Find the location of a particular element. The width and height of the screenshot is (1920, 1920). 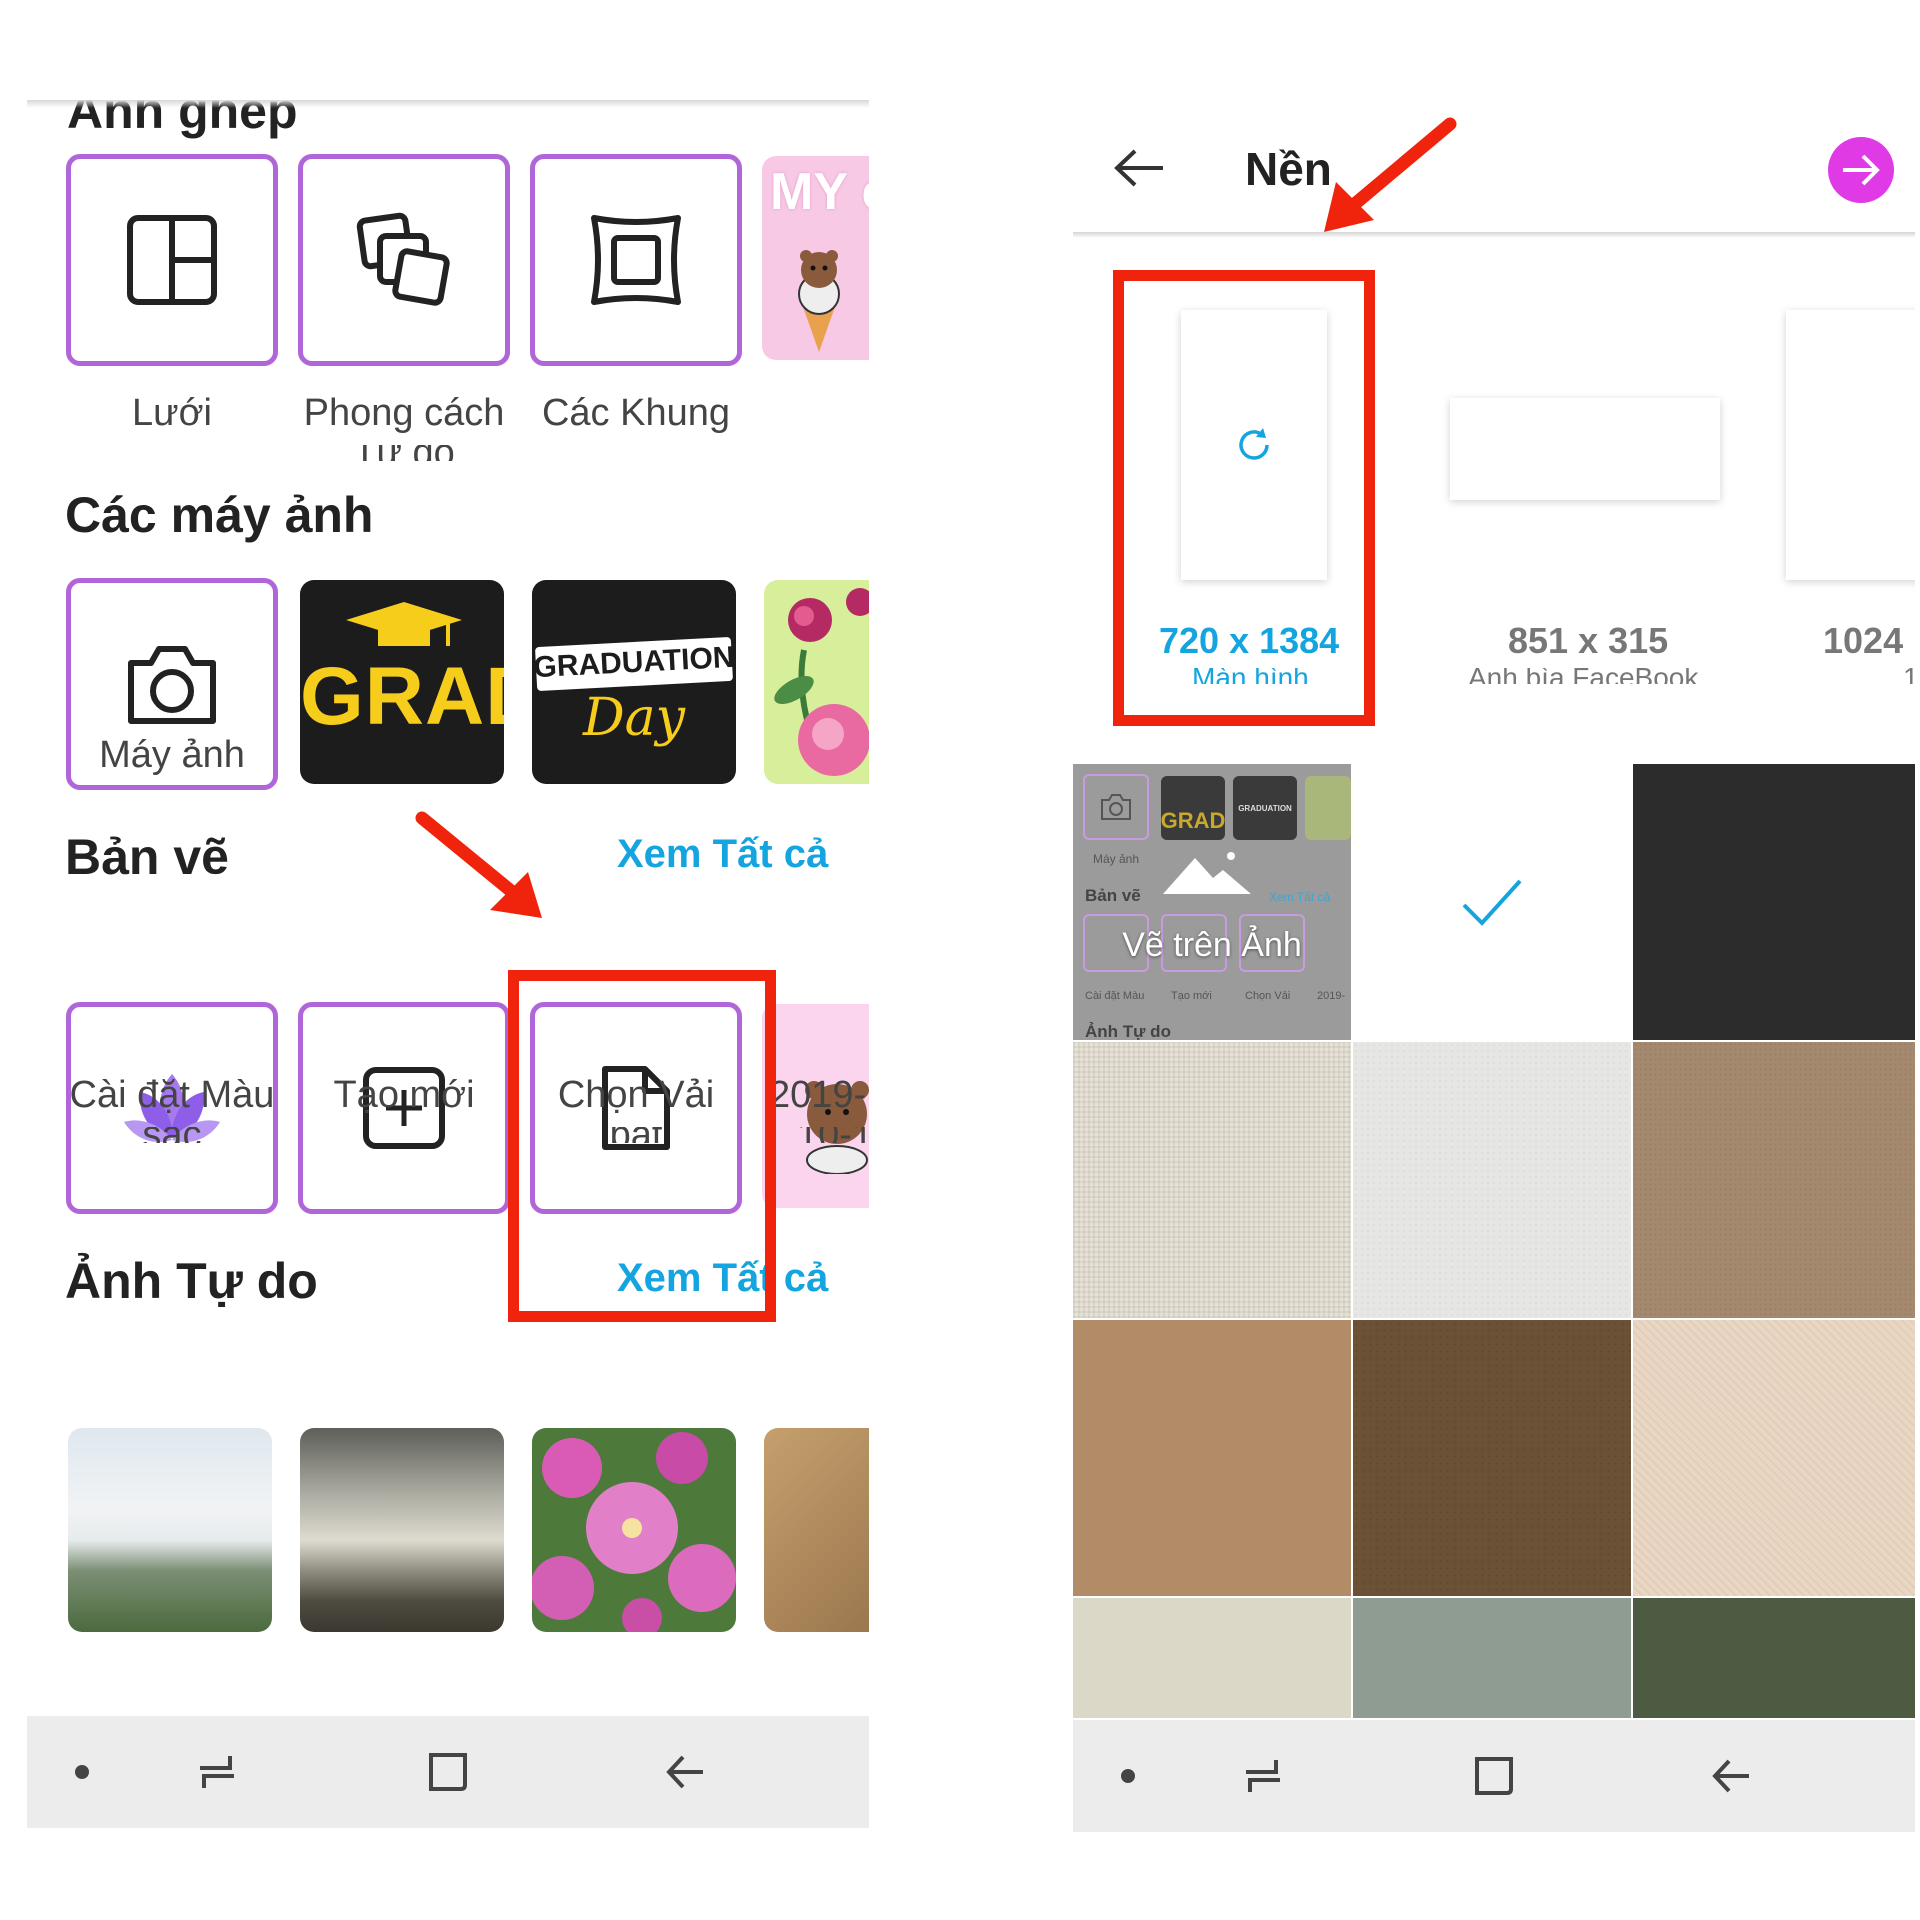

section-title-cameras: Các máy ảnh is located at coordinates (219, 515).